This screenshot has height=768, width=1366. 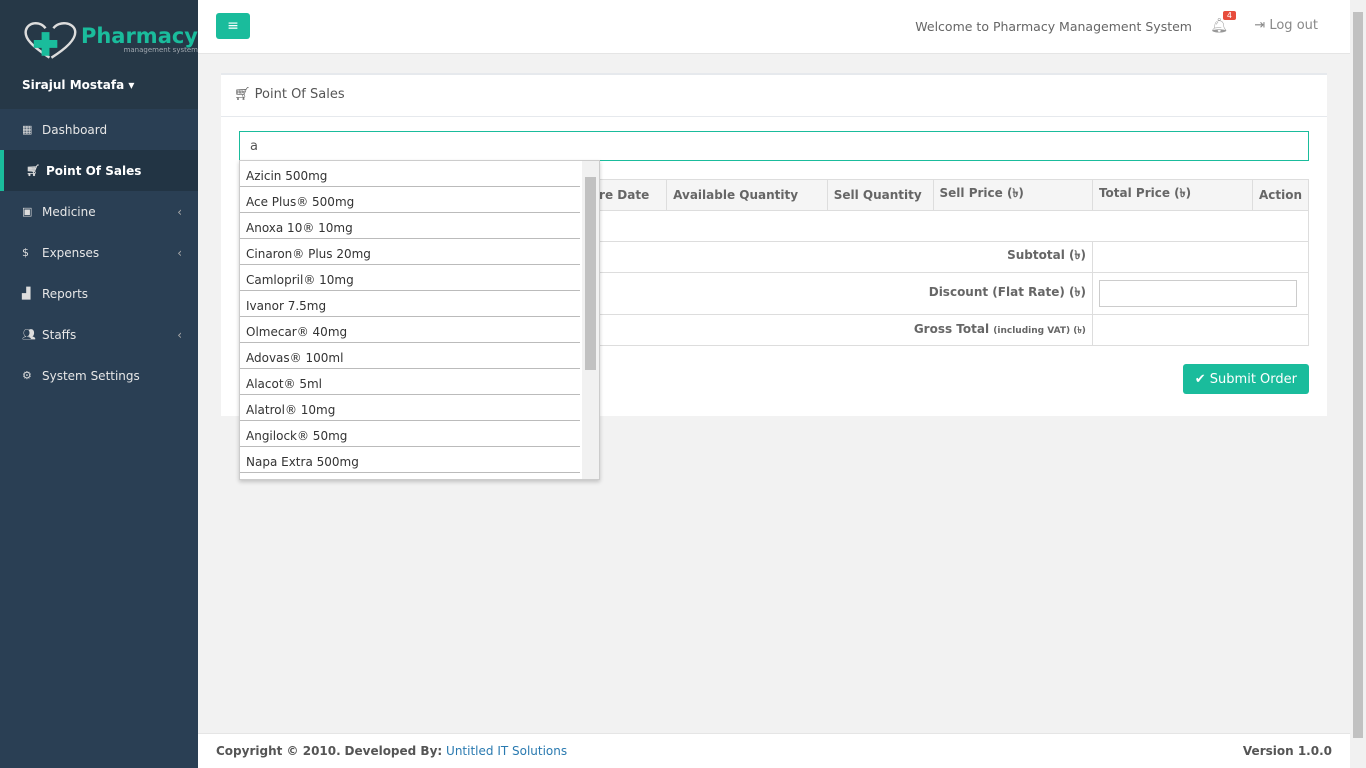 What do you see at coordinates (27, 375) in the screenshot?
I see `gears-icon: ⚙` at bounding box center [27, 375].